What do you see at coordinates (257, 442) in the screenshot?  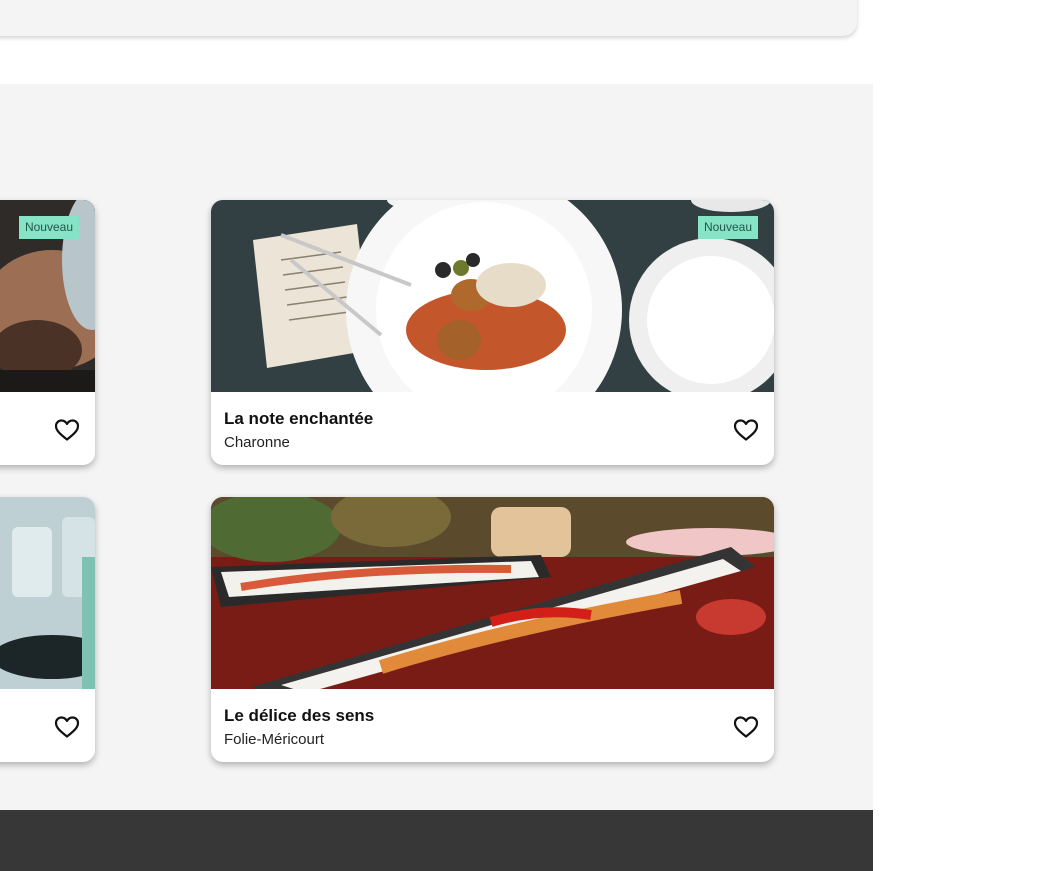 I see `restaurant-district: Charonne` at bounding box center [257, 442].